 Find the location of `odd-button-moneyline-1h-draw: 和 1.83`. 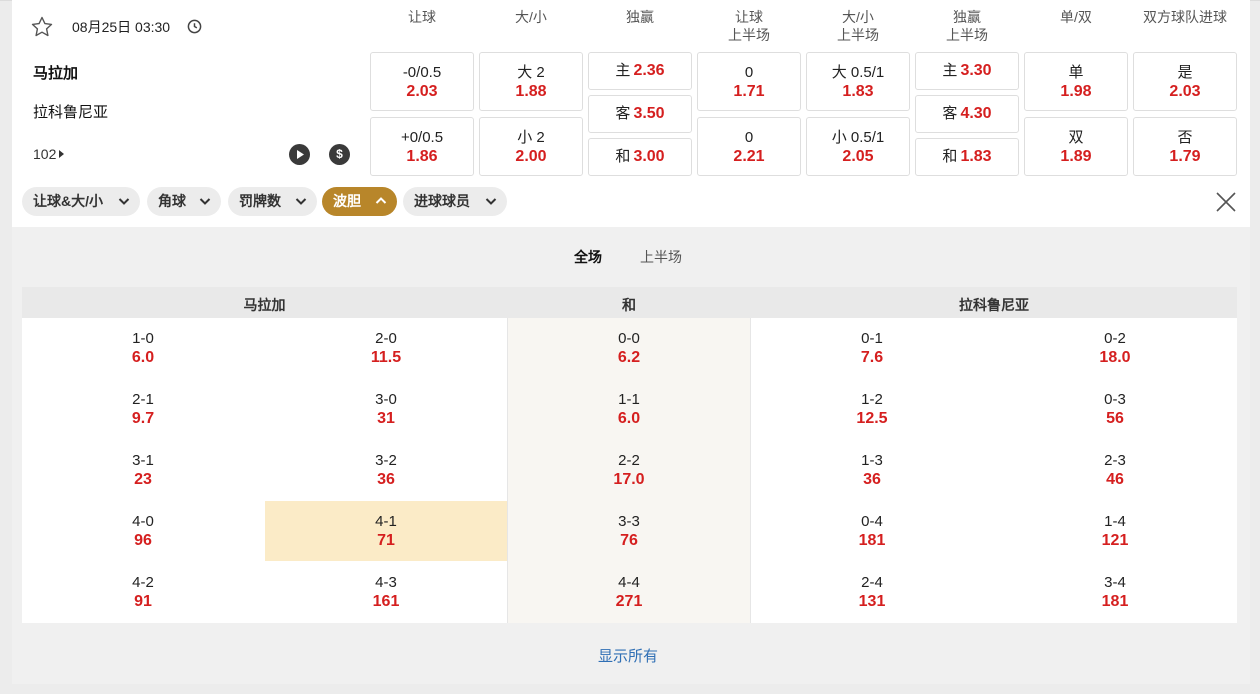

odd-button-moneyline-1h-draw: 和 1.83 is located at coordinates (967, 157).